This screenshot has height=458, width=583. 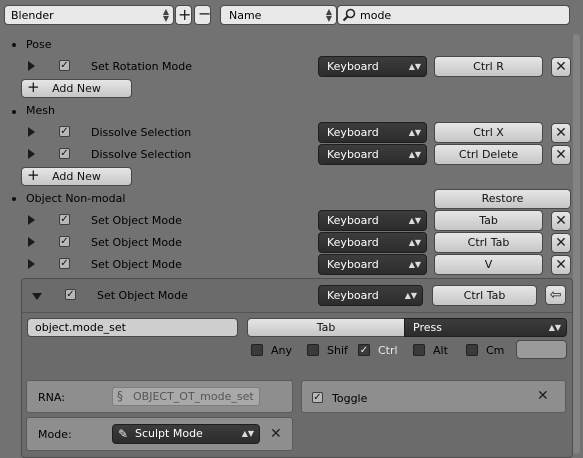 What do you see at coordinates (495, 350) in the screenshot?
I see `cmd-modifier-label: Cm` at bounding box center [495, 350].